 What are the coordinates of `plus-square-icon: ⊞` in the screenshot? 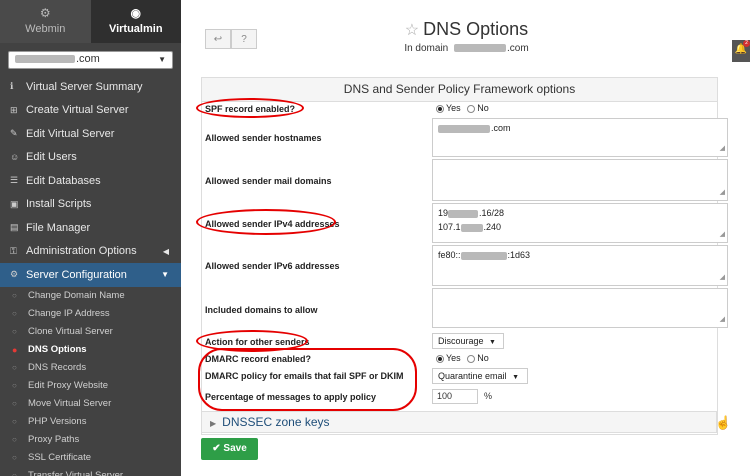 It's located at (14, 109).